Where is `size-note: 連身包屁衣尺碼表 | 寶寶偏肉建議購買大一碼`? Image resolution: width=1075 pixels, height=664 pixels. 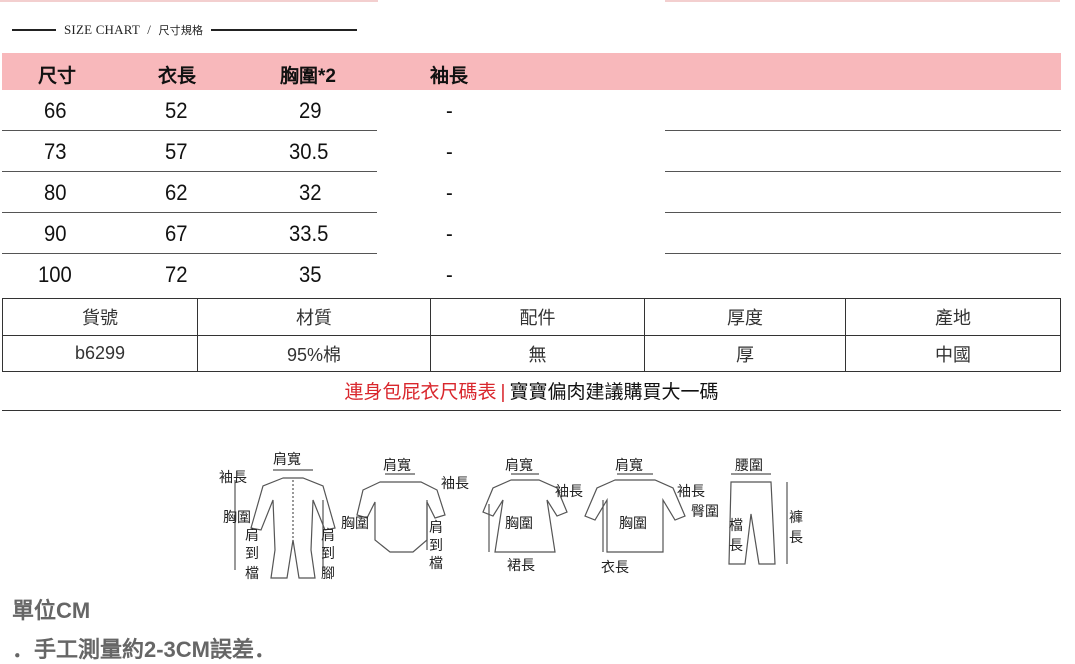
size-note: 連身包屁衣尺碼表 | 寶寶偏肉建議購買大一碼 is located at coordinates (531, 392).